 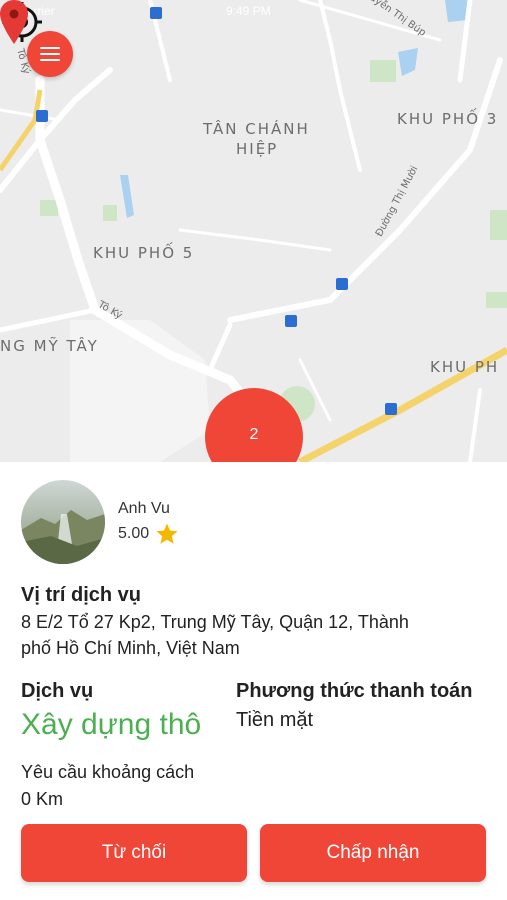 I want to click on area-label: HIỆP, so click(x=257, y=149).